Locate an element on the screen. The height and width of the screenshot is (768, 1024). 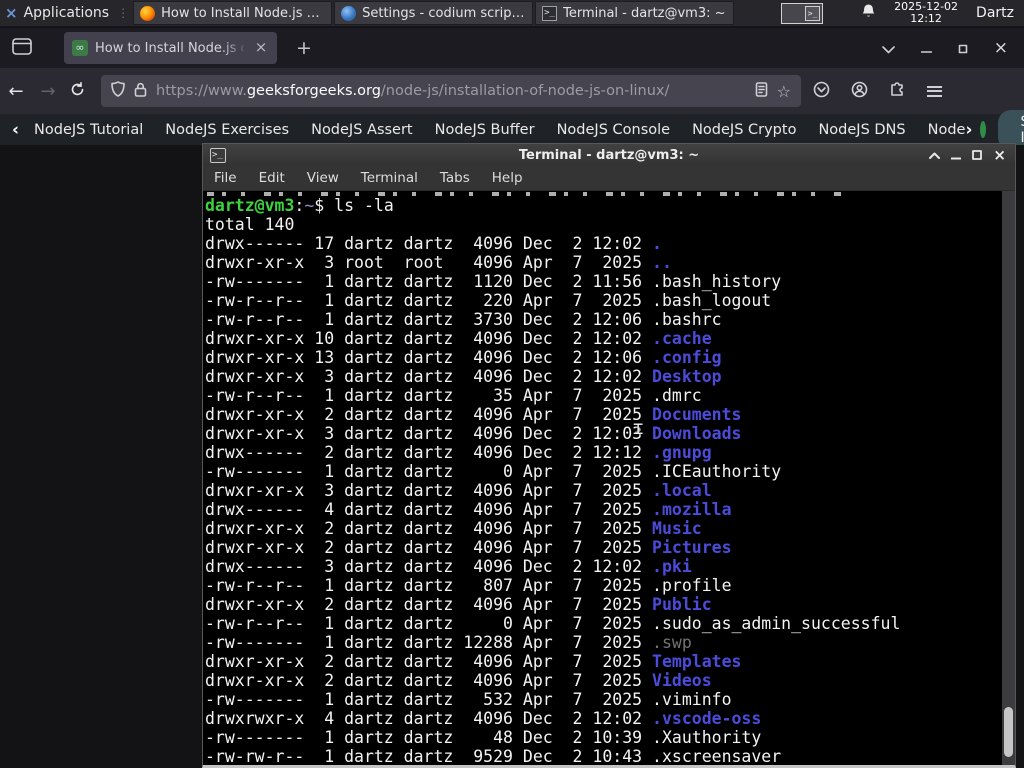
terminal-titlebar: >_ Terminal - dartz@vm3: ~ × is located at coordinates (609, 155).